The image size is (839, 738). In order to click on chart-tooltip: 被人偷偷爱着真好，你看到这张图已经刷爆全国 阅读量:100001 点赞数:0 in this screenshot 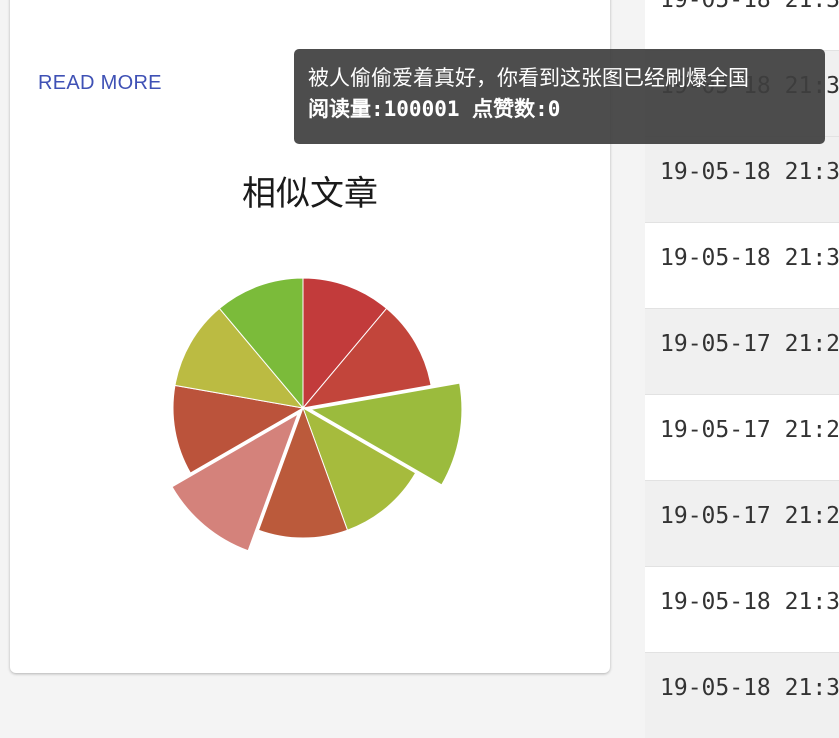, I will do `click(559, 96)`.